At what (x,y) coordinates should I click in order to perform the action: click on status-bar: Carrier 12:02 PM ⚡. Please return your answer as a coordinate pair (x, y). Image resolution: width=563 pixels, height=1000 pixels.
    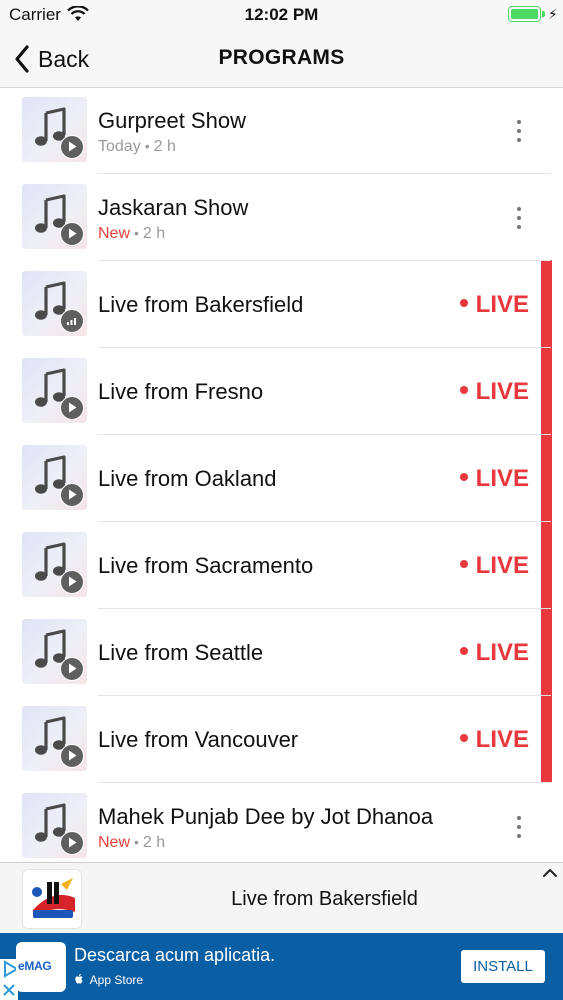
    Looking at the image, I should click on (281, 15).